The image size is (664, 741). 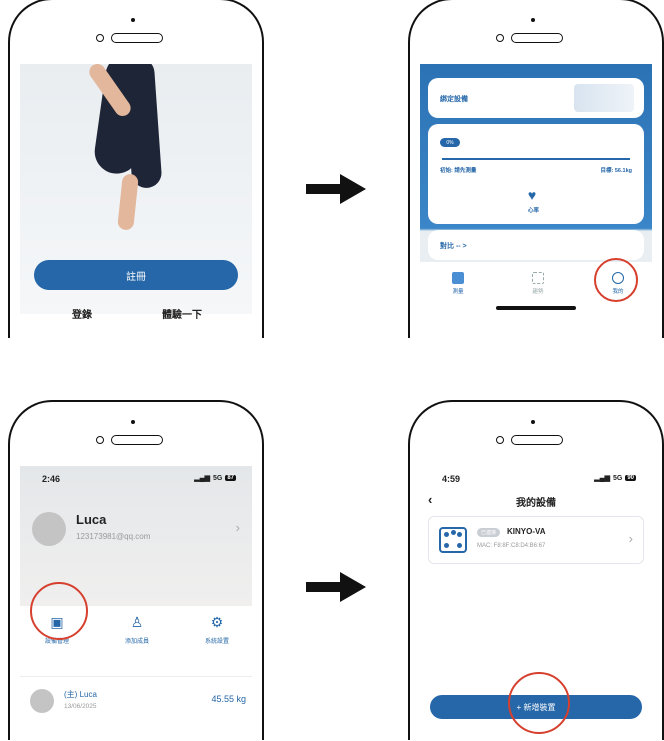 What do you see at coordinates (230, 478) in the screenshot?
I see `battery-icon: 87` at bounding box center [230, 478].